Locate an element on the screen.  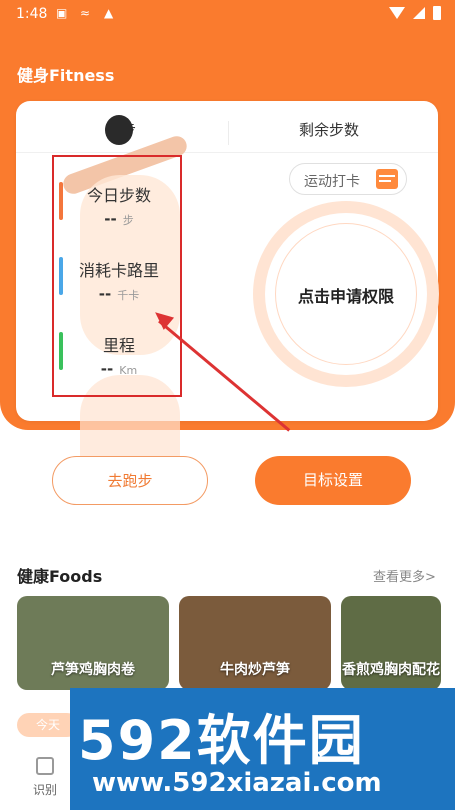
system-icons is located at coordinates (415, 13).